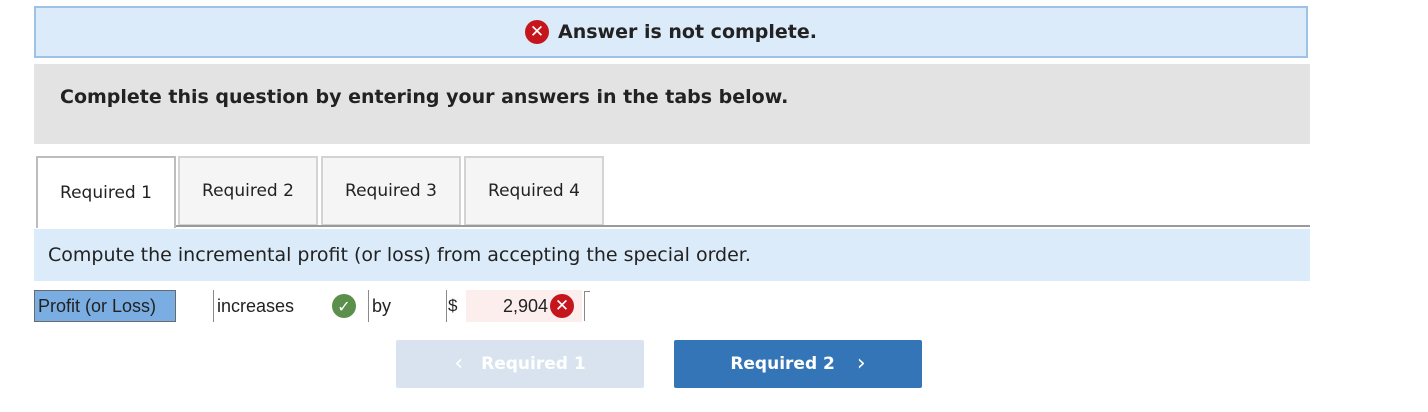 The height and width of the screenshot is (412, 1428). I want to click on prev-button: ‹ Required 1, so click(520, 364).